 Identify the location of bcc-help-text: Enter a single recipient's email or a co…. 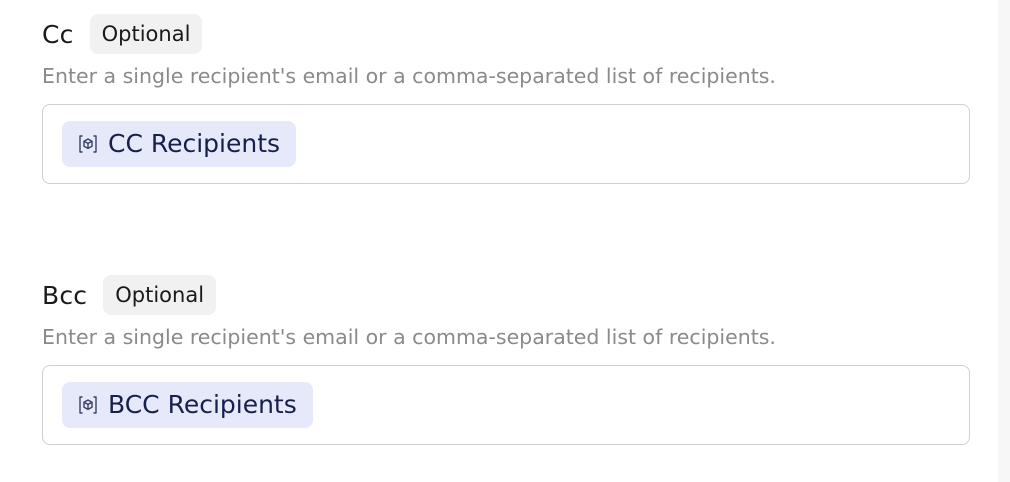
(409, 337).